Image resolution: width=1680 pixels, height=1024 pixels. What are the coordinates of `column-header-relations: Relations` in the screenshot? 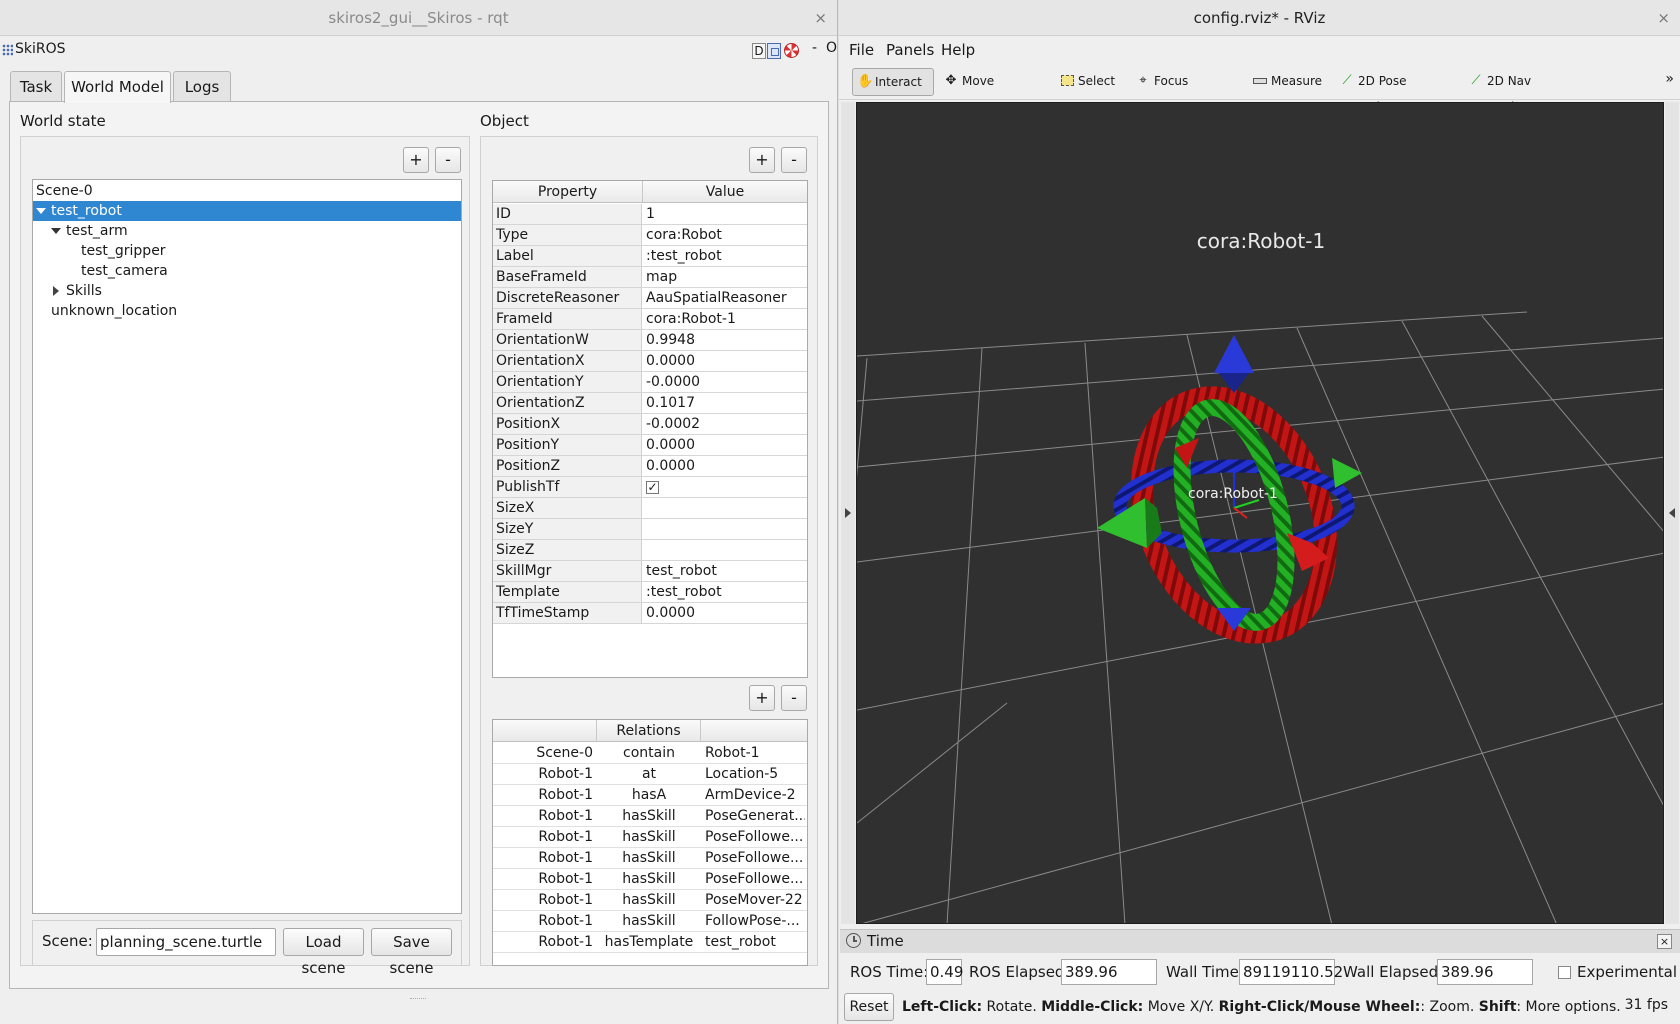 It's located at (649, 731).